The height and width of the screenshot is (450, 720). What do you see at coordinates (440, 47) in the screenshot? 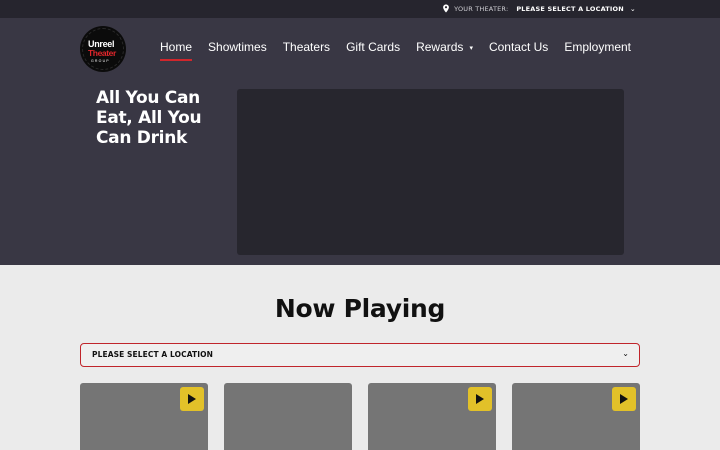
I see `nav-item-rewards-label: Rewards` at bounding box center [440, 47].